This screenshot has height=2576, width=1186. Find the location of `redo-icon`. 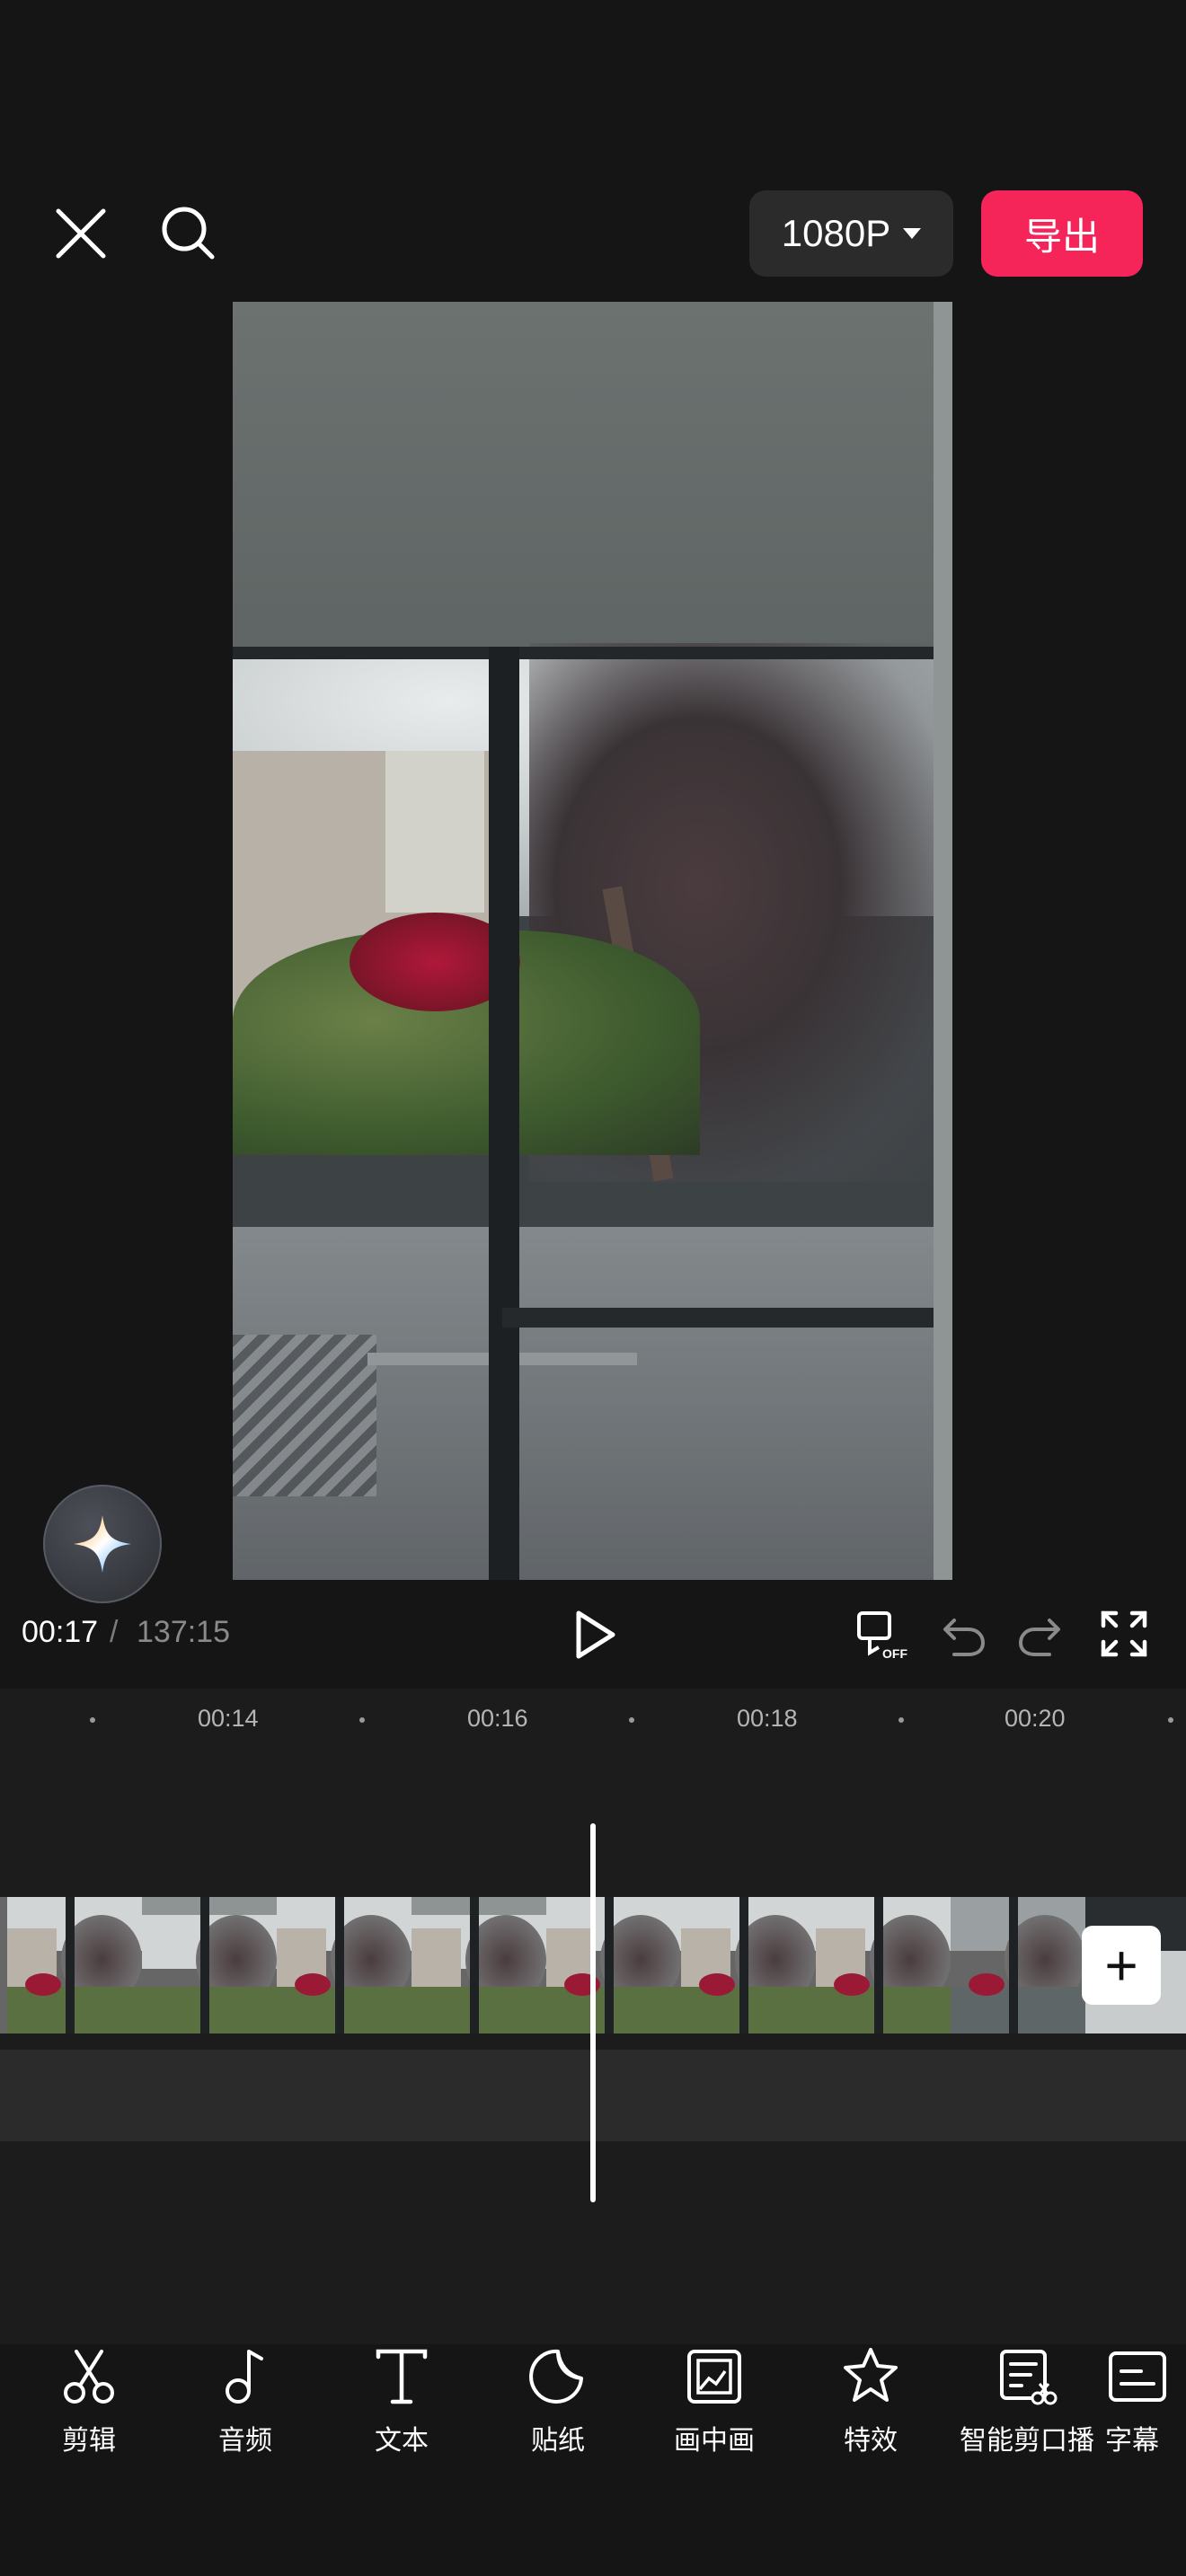

redo-icon is located at coordinates (1039, 1637).